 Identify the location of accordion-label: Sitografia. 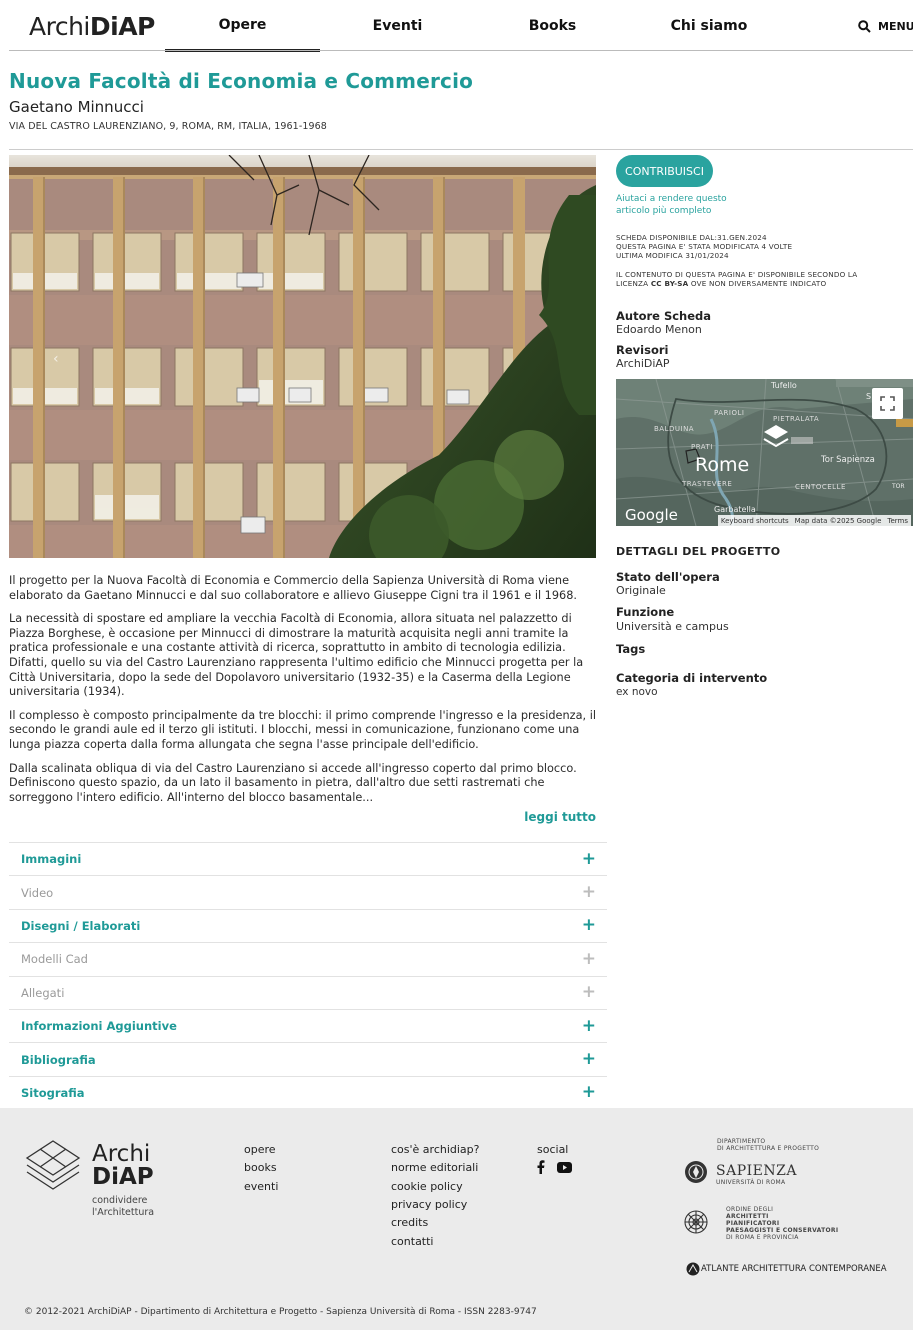
(53, 1092).